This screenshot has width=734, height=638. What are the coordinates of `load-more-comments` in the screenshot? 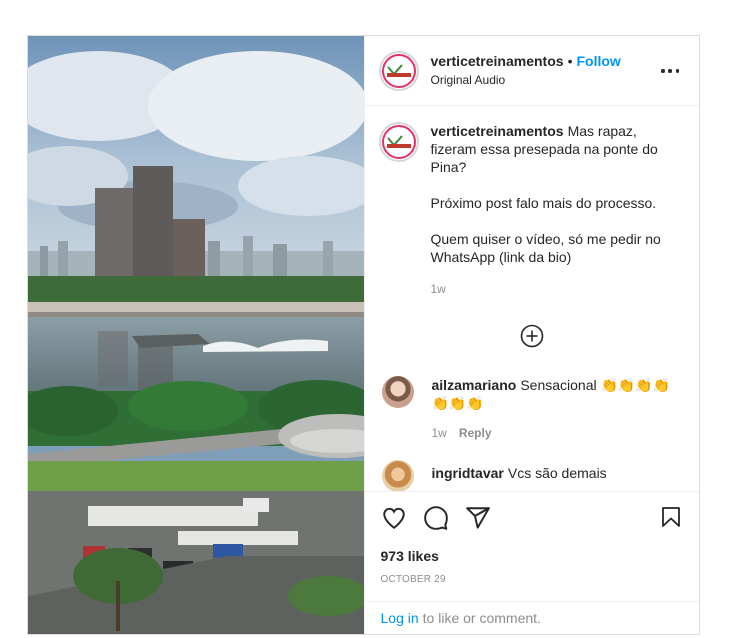 It's located at (532, 336).